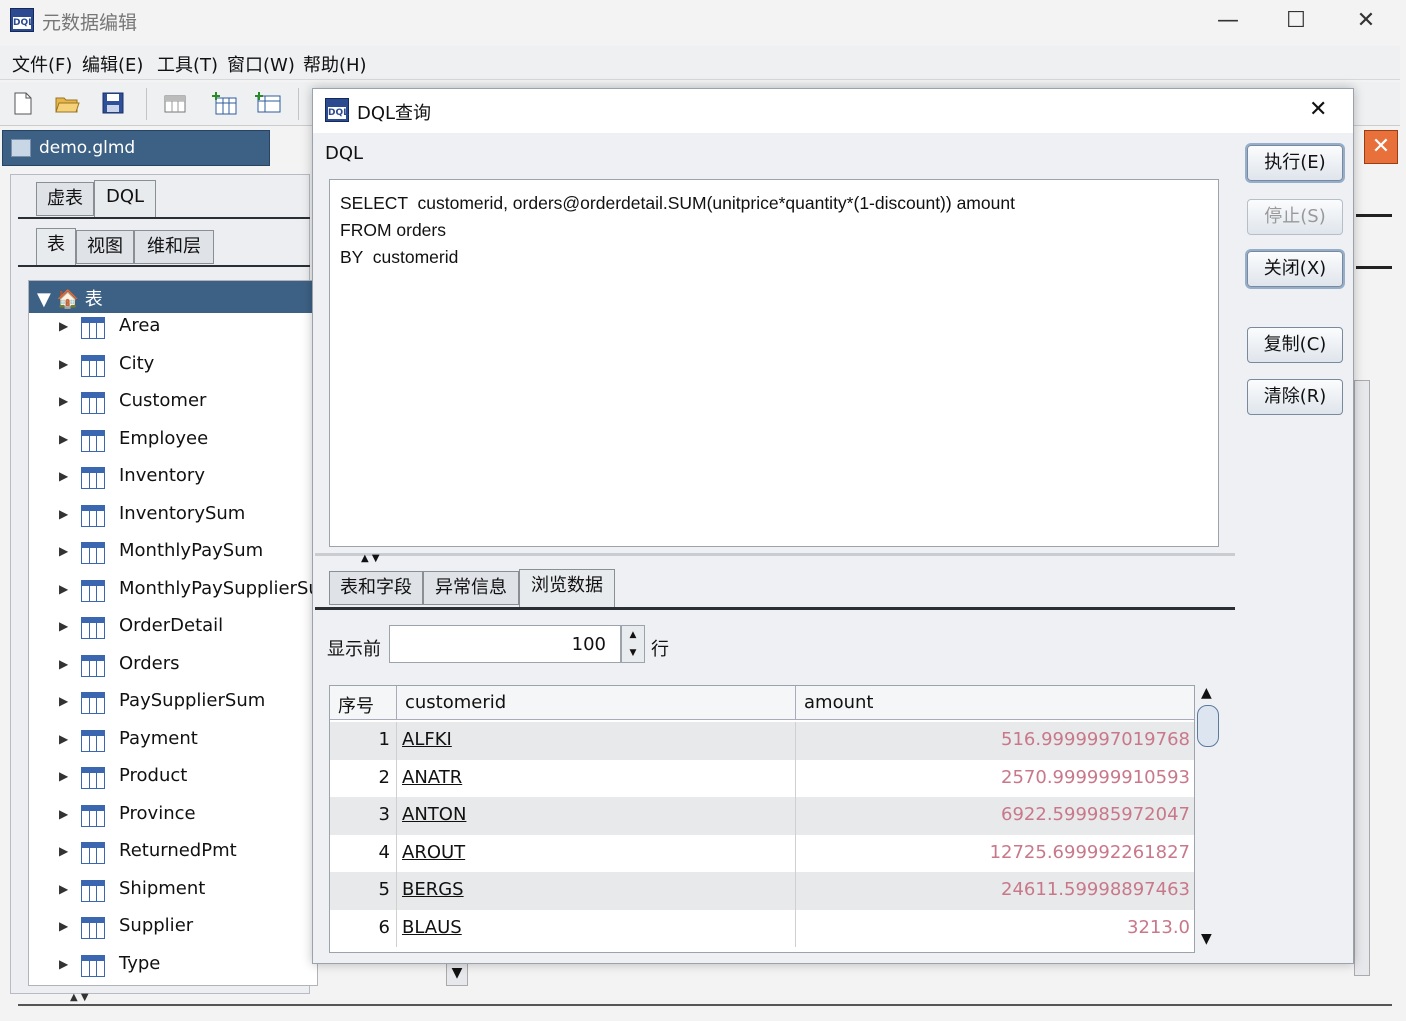  What do you see at coordinates (174, 444) in the screenshot?
I see `tree-item: ▶ Employee` at bounding box center [174, 444].